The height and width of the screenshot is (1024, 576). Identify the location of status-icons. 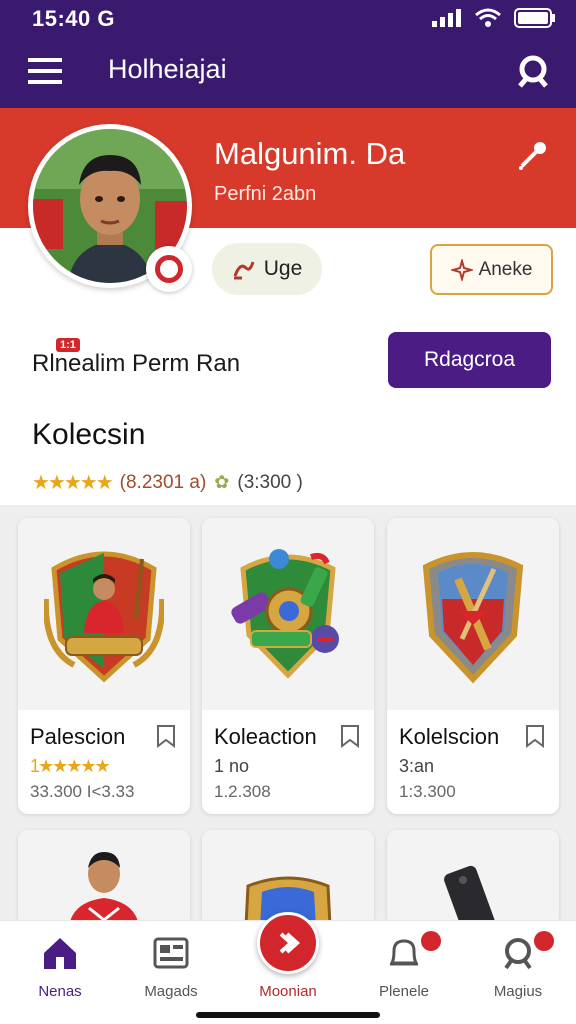
(494, 18).